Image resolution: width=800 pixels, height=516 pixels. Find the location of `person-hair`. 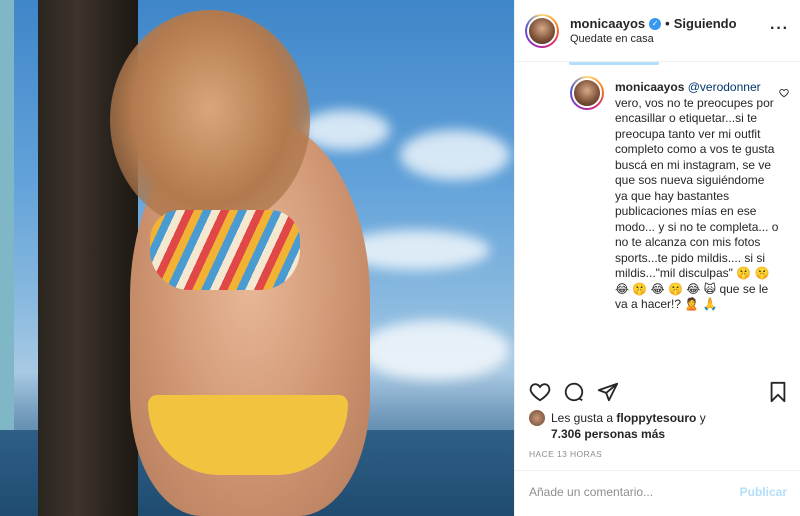

person-hair is located at coordinates (210, 120).